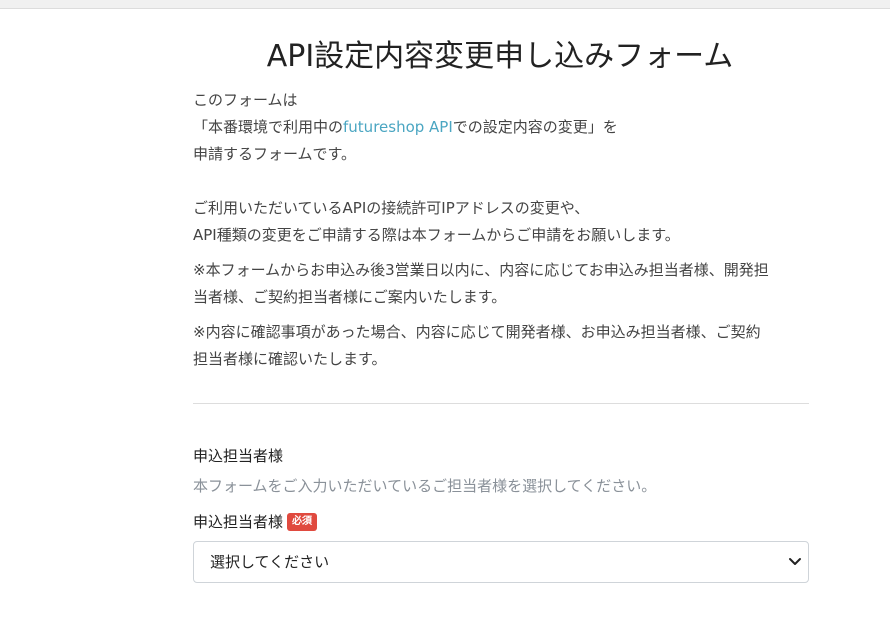 Image resolution: width=890 pixels, height=617 pixels. I want to click on intro-line: 「本番環境で利用中のfutureshop APIでの設定内容の変更」を, so click(501, 127).